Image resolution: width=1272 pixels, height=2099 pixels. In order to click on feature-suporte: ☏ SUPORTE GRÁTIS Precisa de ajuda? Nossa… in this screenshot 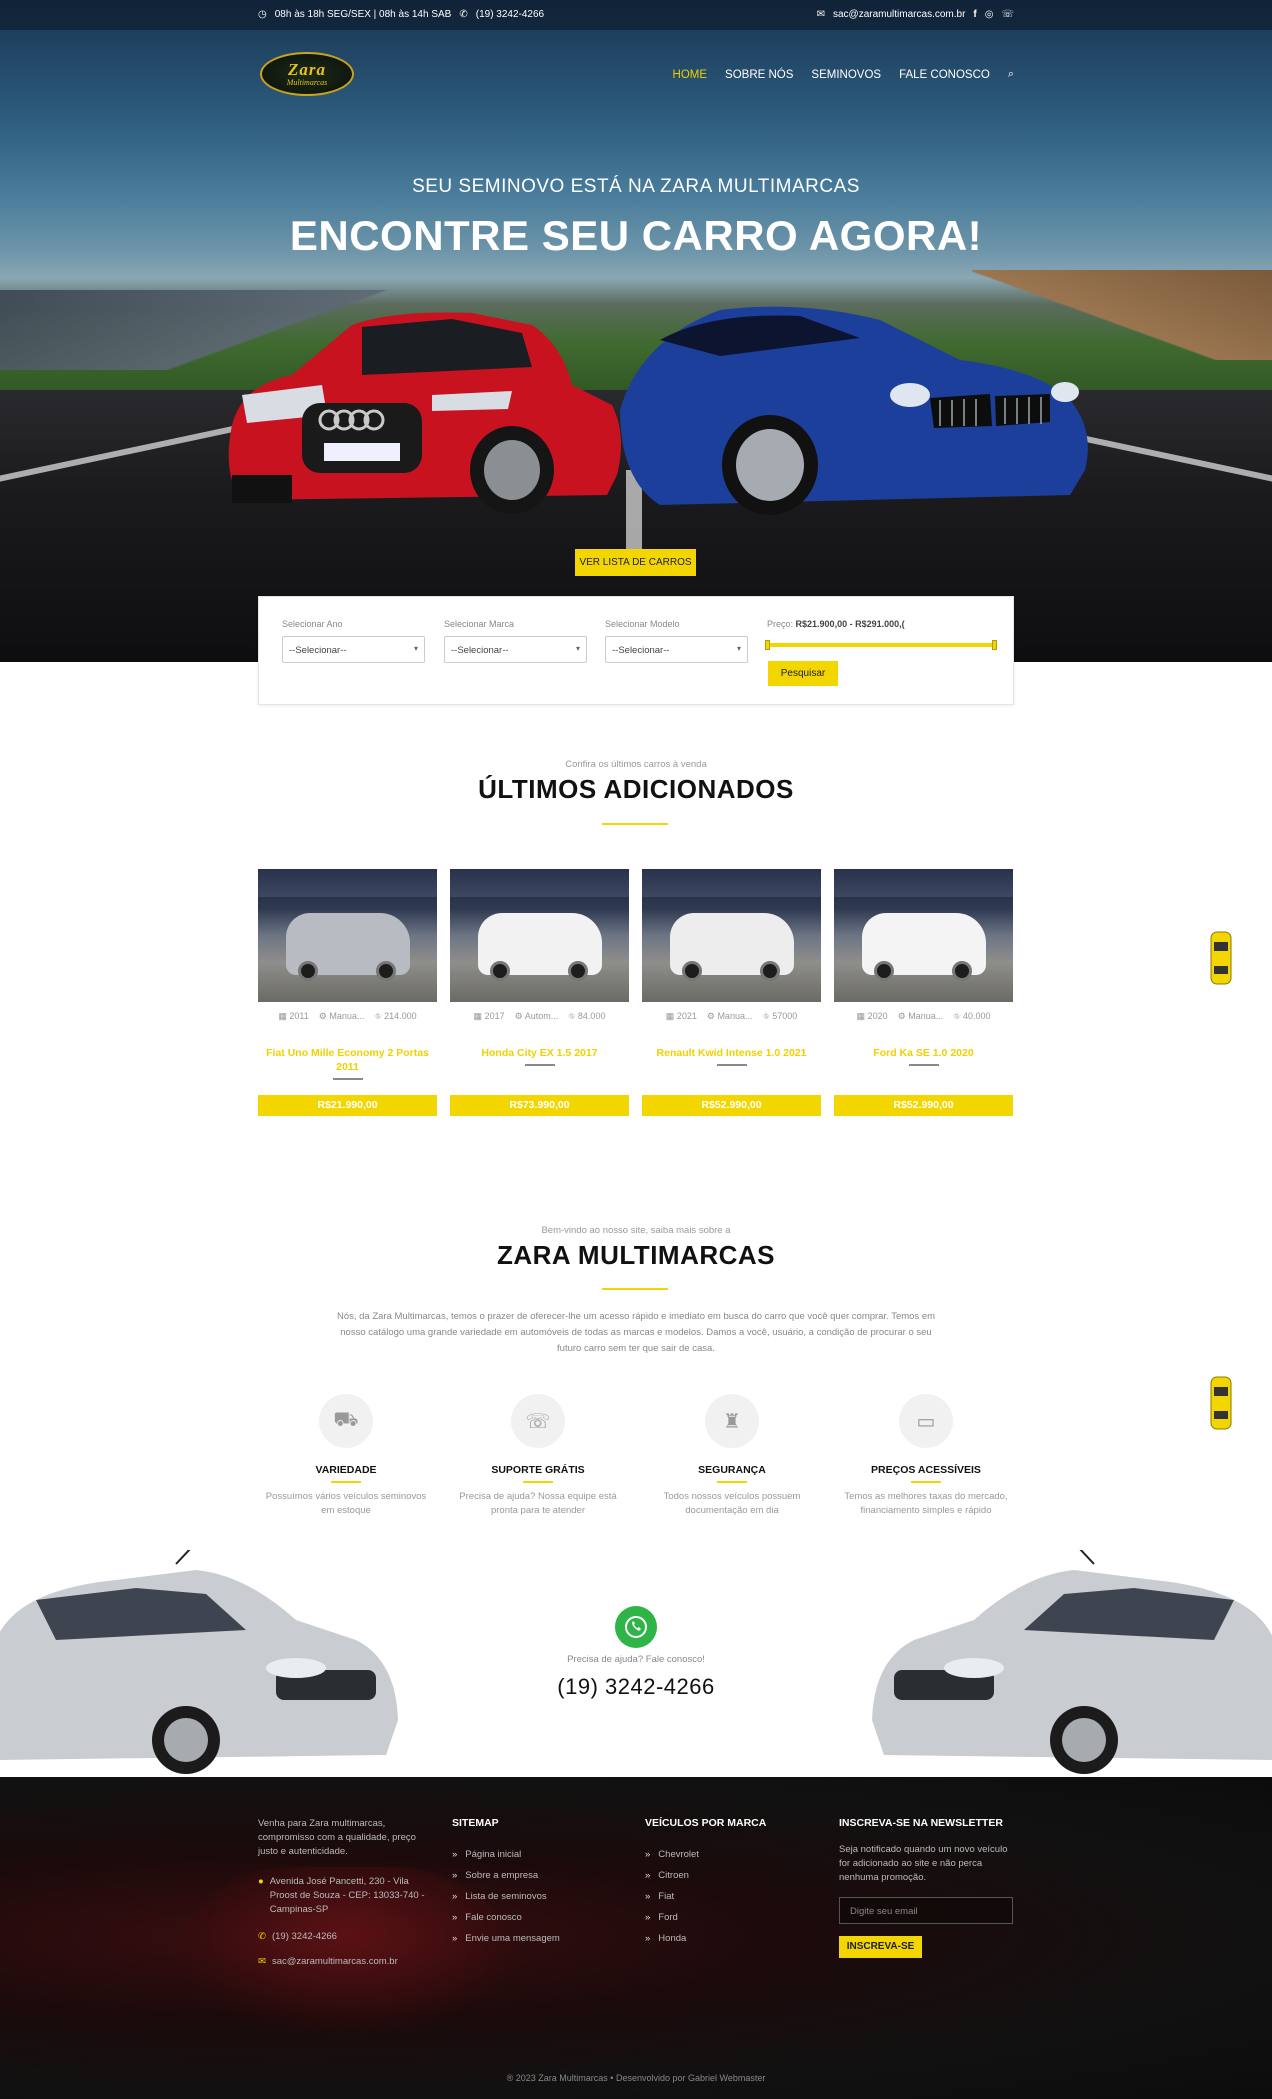, I will do `click(538, 1456)`.